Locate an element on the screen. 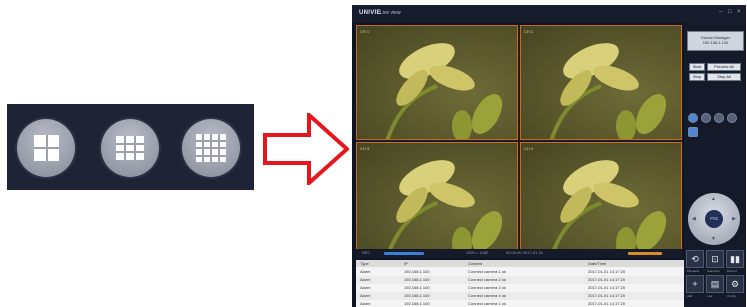 This screenshot has height=307, width=747. snapshot-button: ⊡ is located at coordinates (715, 259).